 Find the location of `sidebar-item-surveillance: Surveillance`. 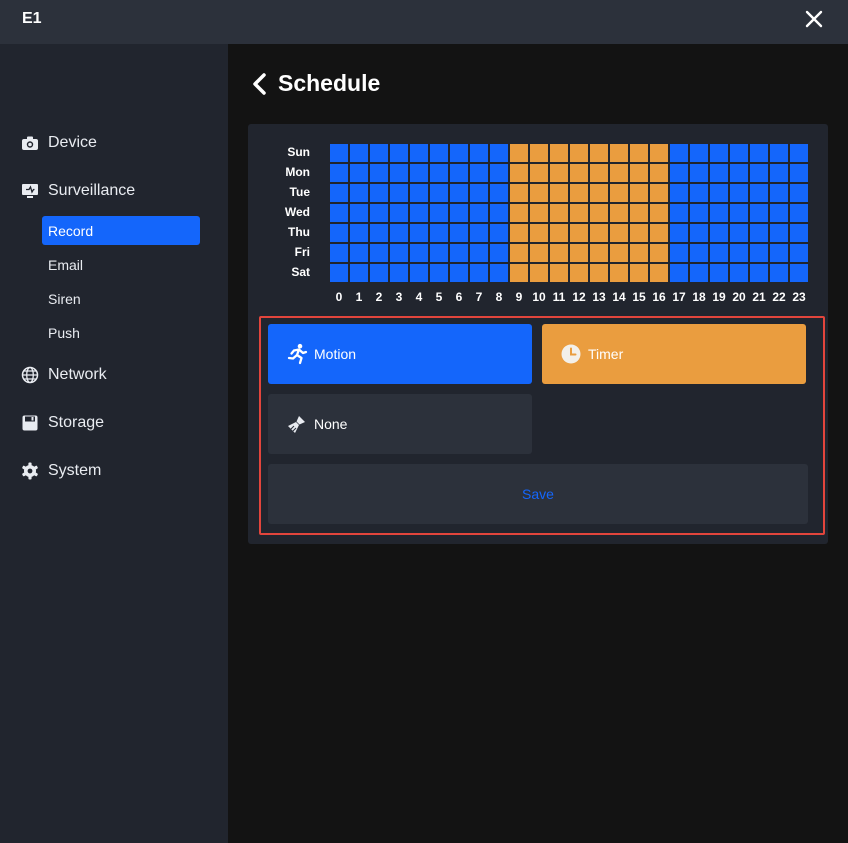

sidebar-item-surveillance: Surveillance is located at coordinates (77, 191).